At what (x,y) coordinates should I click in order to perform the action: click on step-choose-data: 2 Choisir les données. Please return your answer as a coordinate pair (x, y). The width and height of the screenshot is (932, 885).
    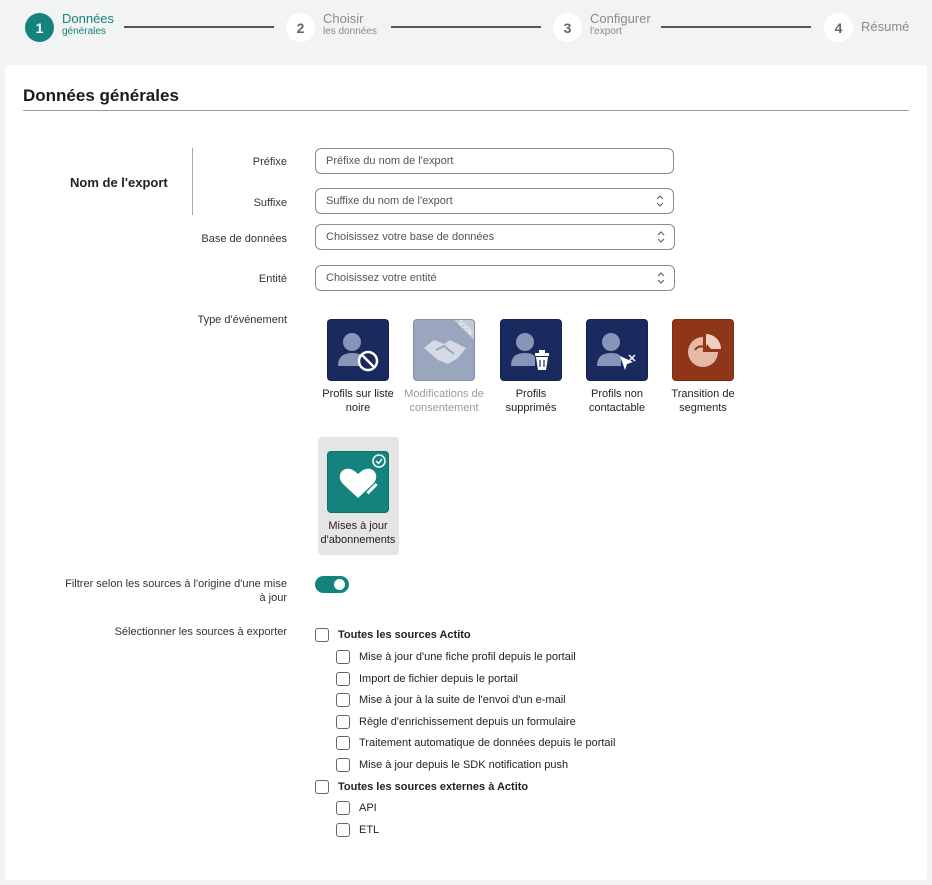
    Looking at the image, I should click on (331, 27).